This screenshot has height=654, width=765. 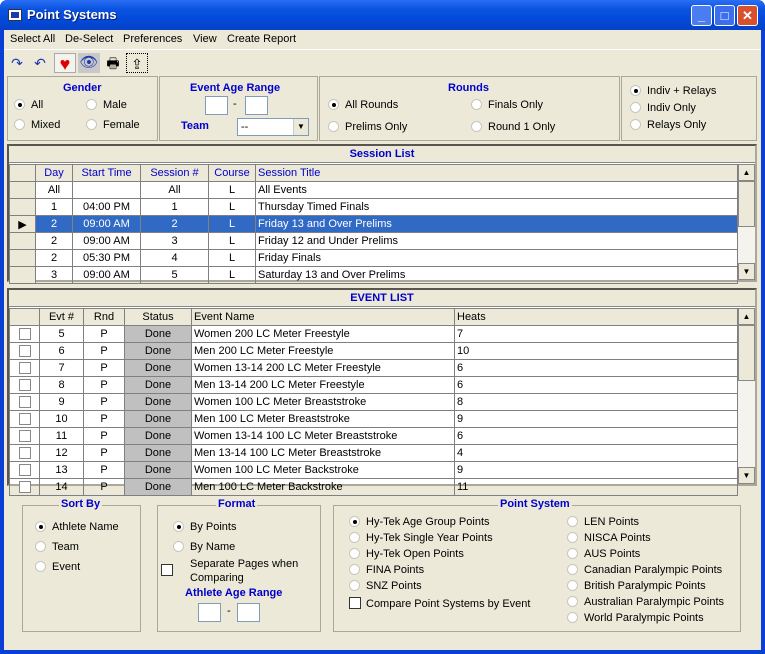 What do you see at coordinates (603, 522) in the screenshot?
I see `point-system-radio: LEN Points` at bounding box center [603, 522].